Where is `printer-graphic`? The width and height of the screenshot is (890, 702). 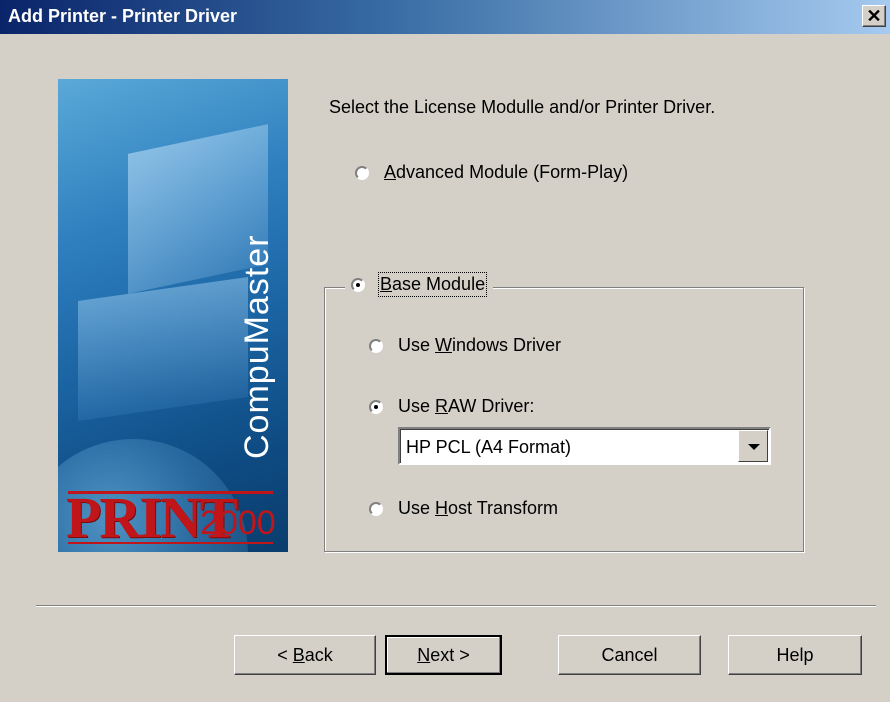 printer-graphic is located at coordinates (163, 349).